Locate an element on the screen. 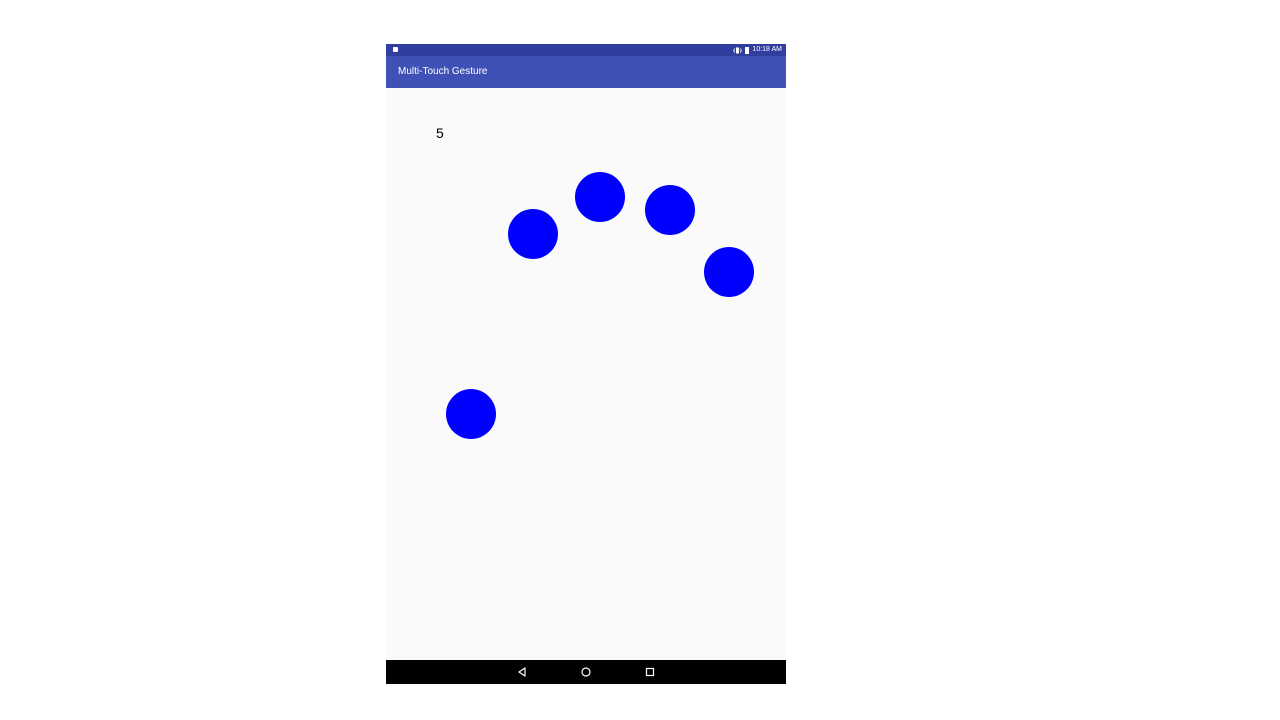  app-bar: Multi-Touch Gesture is located at coordinates (586, 72).